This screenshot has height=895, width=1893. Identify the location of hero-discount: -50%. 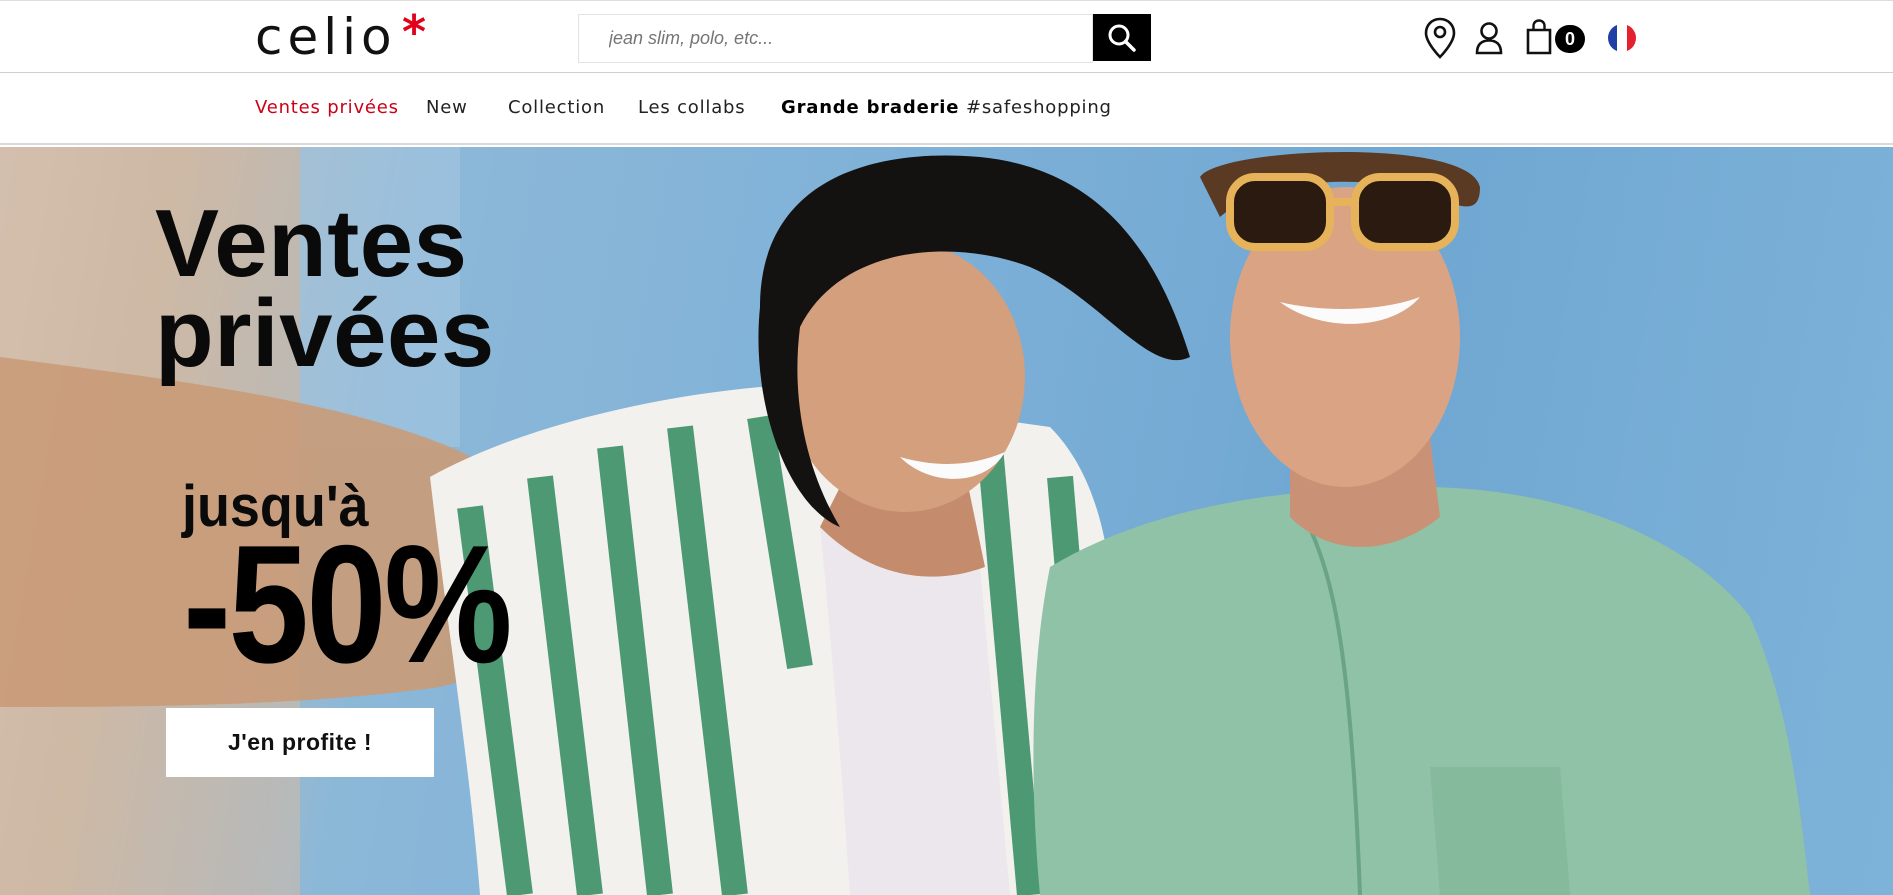
(348, 604).